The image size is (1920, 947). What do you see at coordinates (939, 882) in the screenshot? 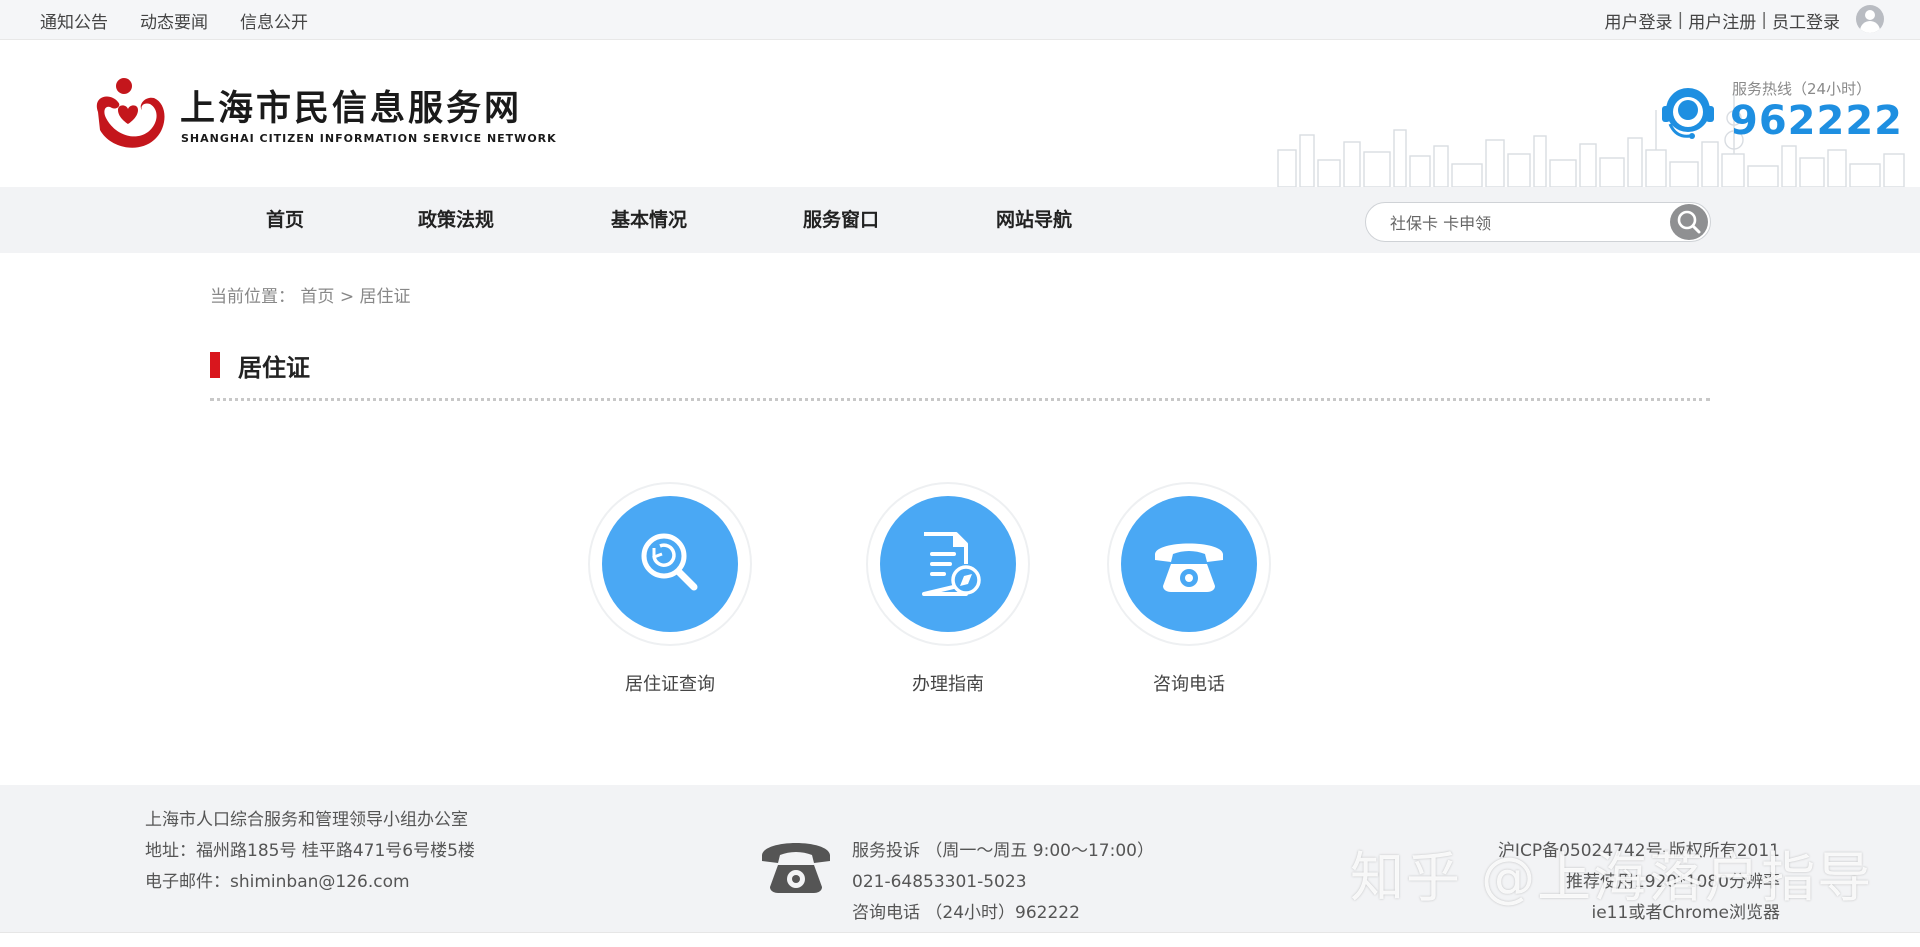
I see `footer-complaint-phone: 021-64853301-5023` at bounding box center [939, 882].